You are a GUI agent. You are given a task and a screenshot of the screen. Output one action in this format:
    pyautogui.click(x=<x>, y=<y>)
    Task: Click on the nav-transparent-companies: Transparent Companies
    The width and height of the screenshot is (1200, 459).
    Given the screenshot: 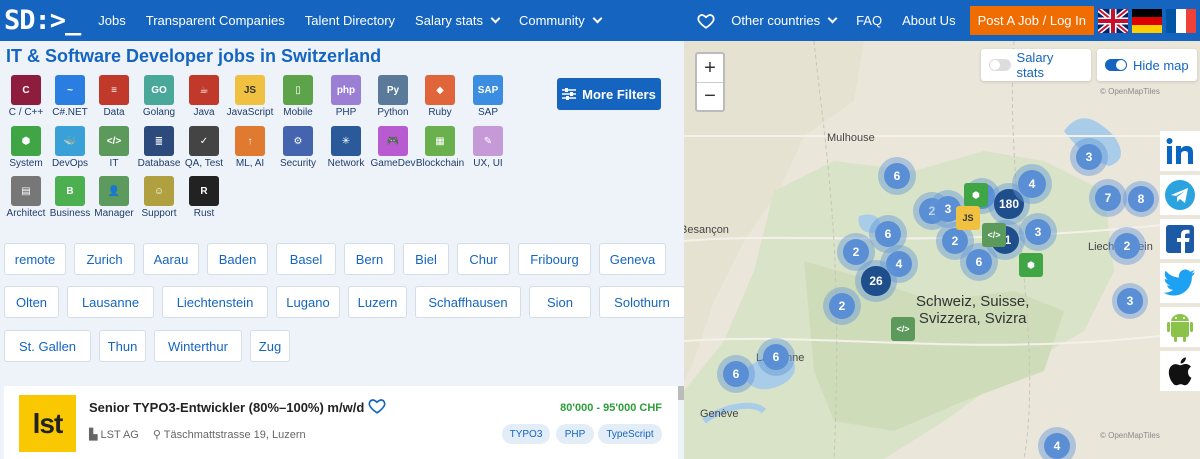 What is the action you would take?
    pyautogui.click(x=215, y=20)
    